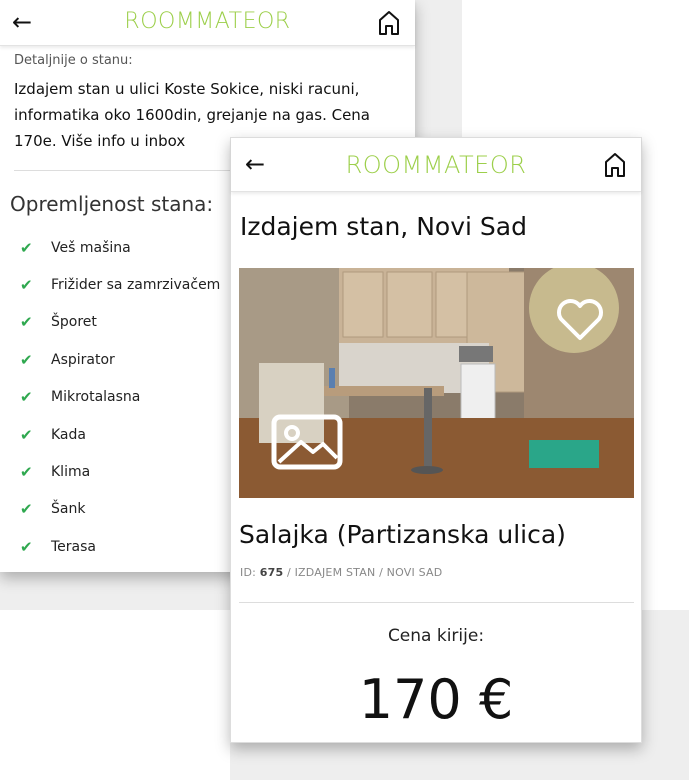 Image resolution: width=689 pixels, height=780 pixels. What do you see at coordinates (73, 546) in the screenshot?
I see `amenity-label: Terasa` at bounding box center [73, 546].